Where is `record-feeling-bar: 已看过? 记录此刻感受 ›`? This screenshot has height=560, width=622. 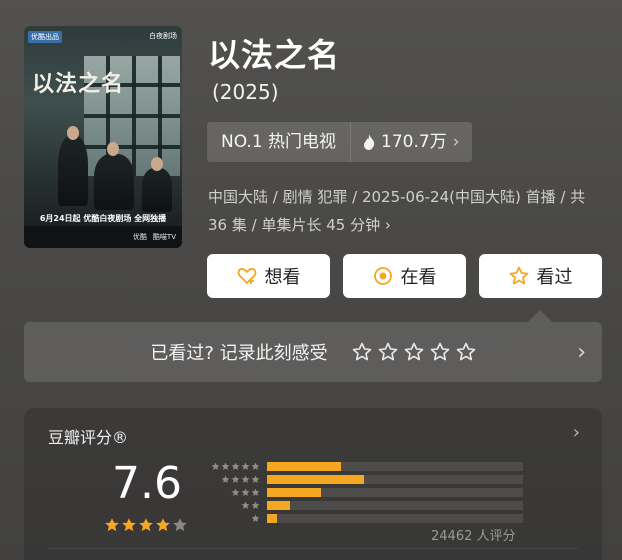
record-feeling-bar: 已看过? 记录此刻感受 › is located at coordinates (313, 352).